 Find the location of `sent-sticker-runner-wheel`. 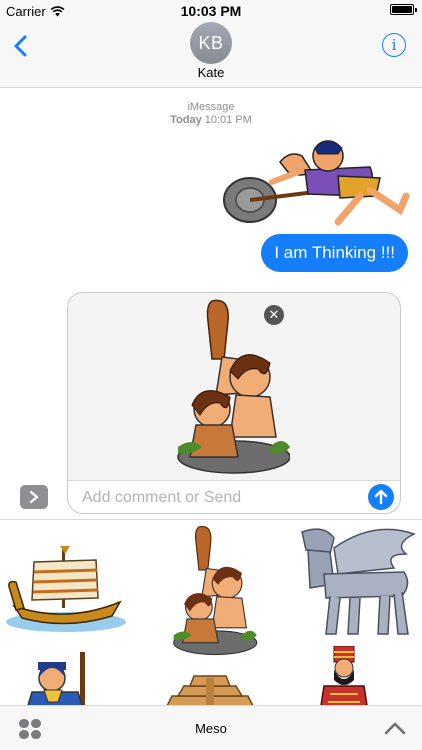

sent-sticker-runner-wheel is located at coordinates (315, 182).